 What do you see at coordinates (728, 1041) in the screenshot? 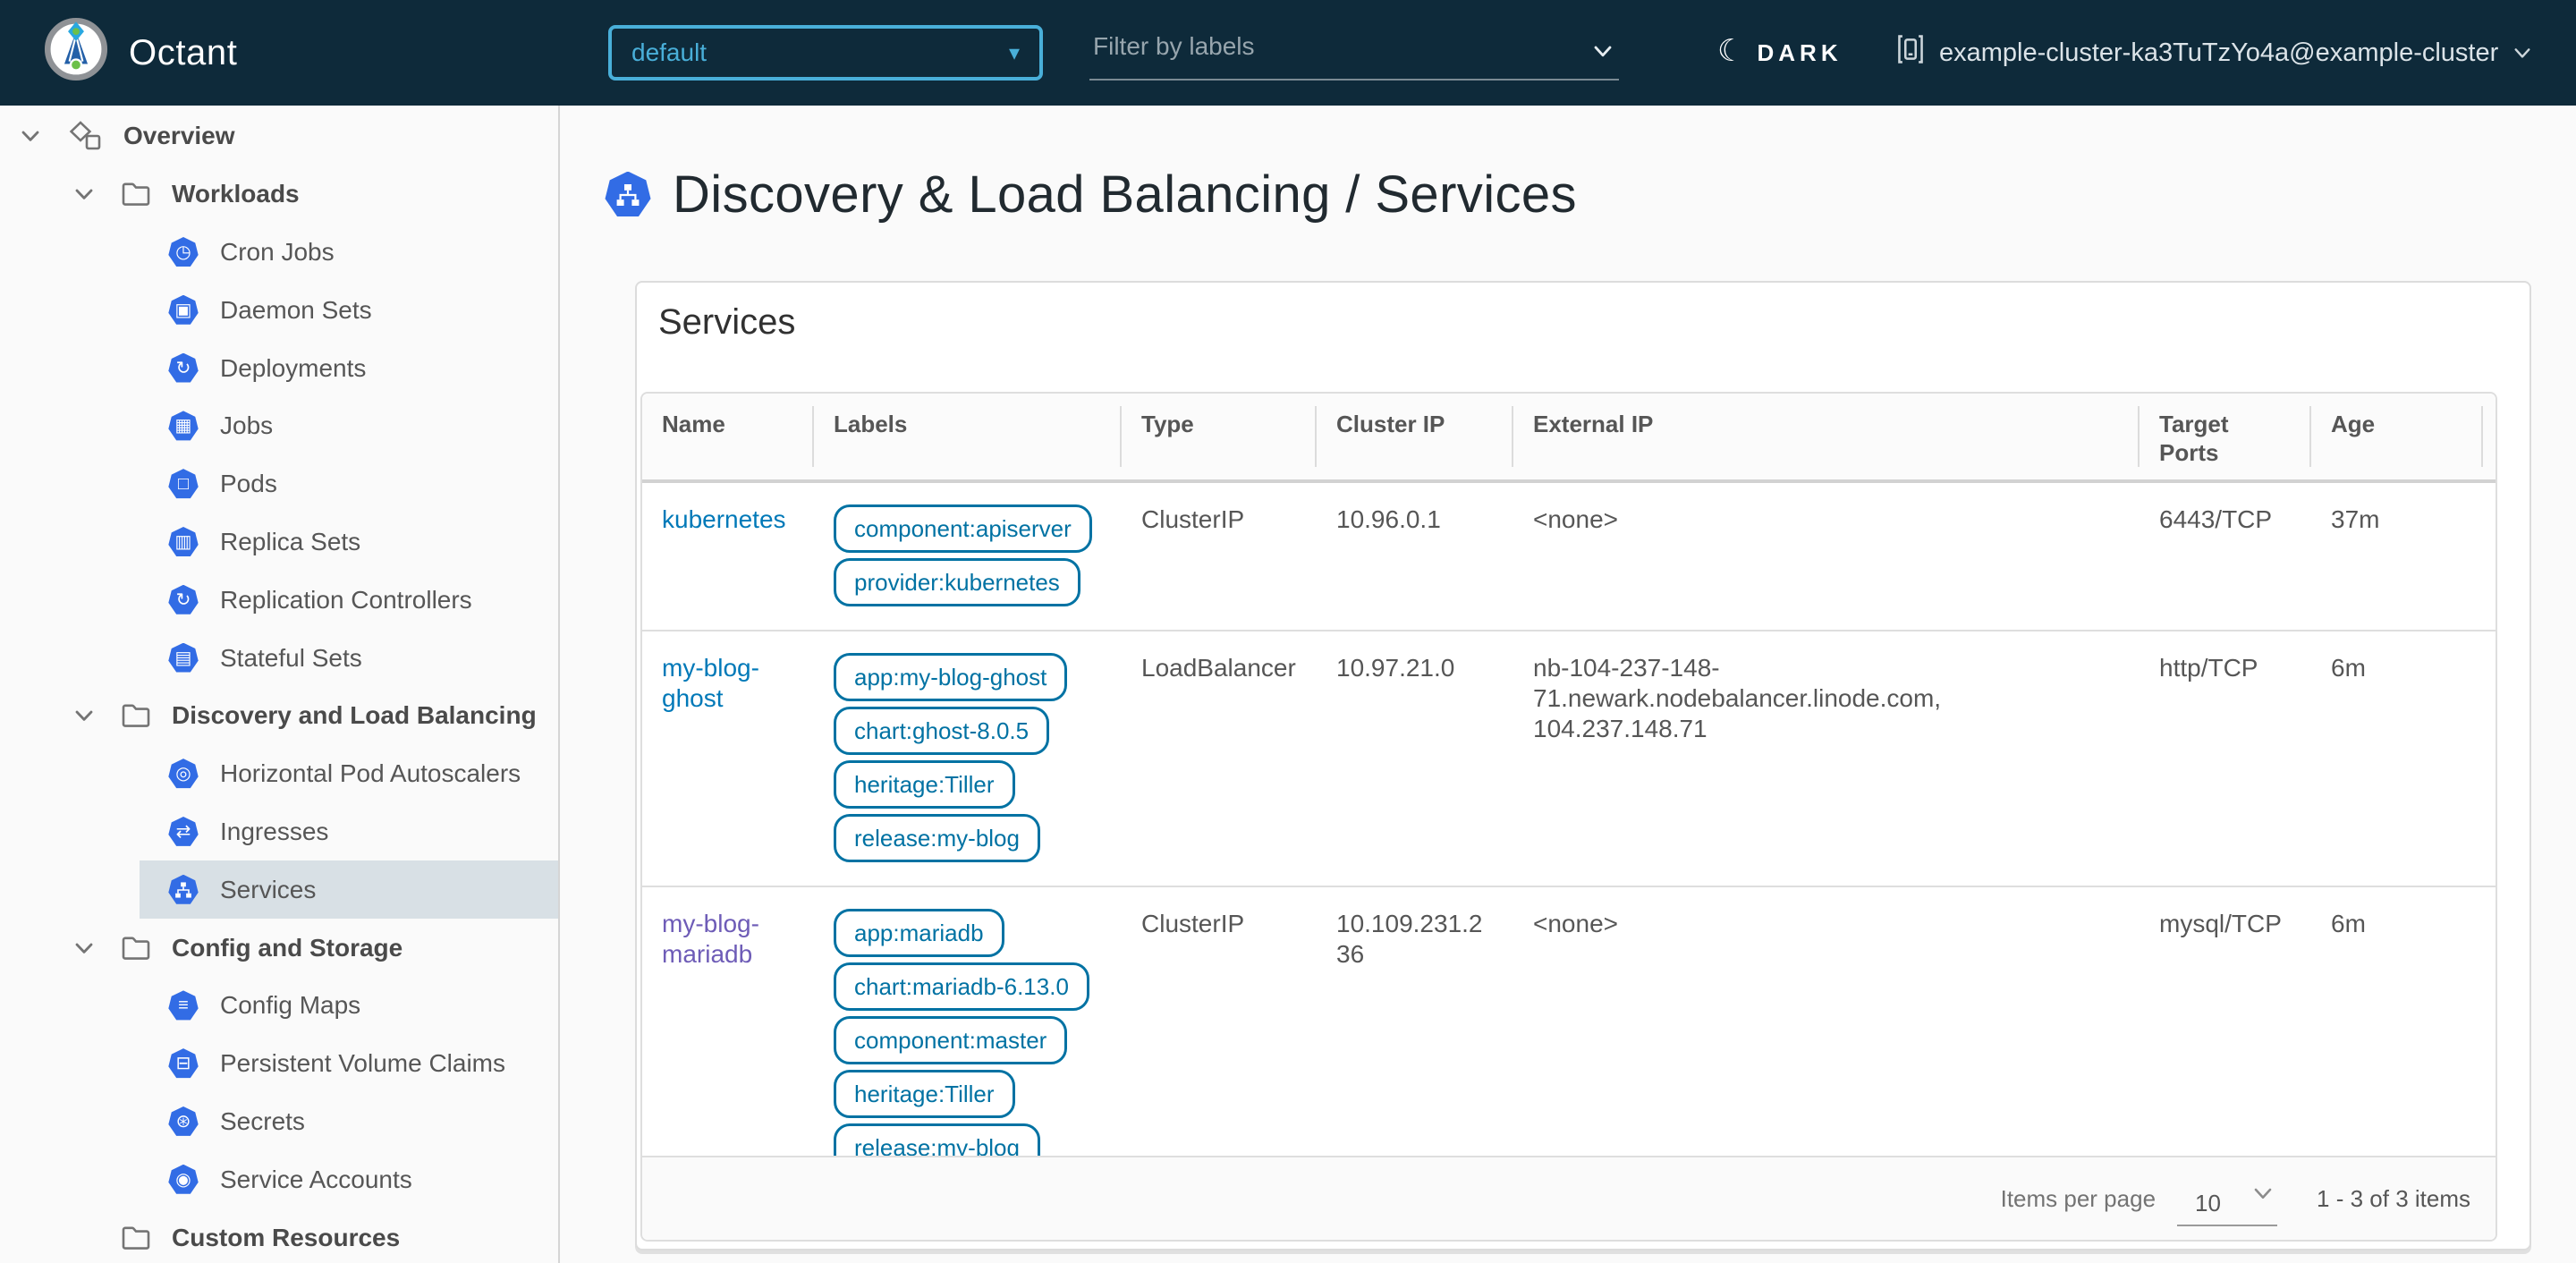
I see `name-cell: my-blog-mariadb` at bounding box center [728, 1041].